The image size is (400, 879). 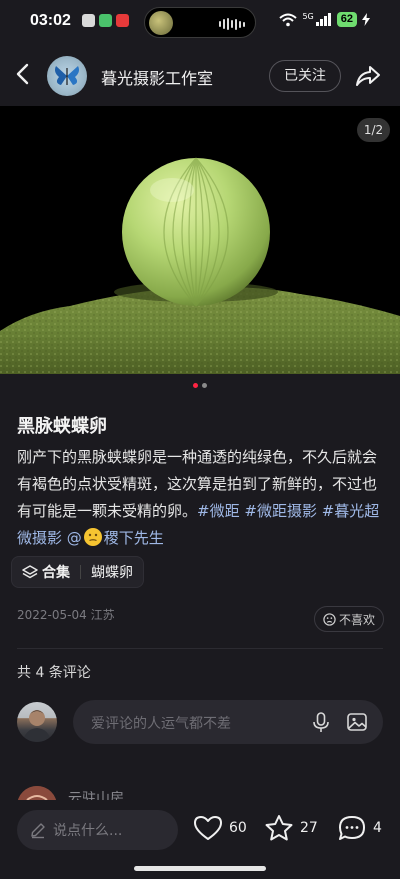 What do you see at coordinates (112, 573) in the screenshot?
I see `collection-name: 蝴蝶卵` at bounding box center [112, 573].